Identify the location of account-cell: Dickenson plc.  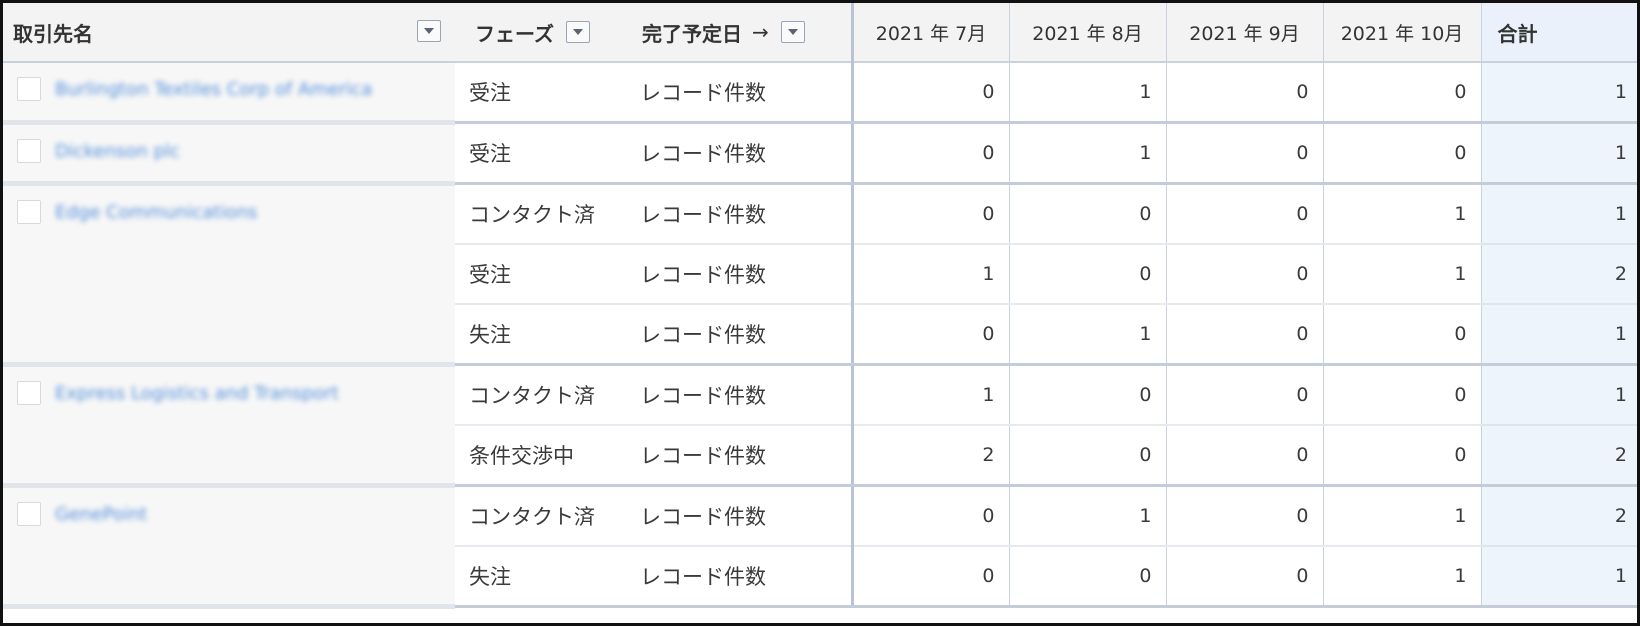
(229, 154).